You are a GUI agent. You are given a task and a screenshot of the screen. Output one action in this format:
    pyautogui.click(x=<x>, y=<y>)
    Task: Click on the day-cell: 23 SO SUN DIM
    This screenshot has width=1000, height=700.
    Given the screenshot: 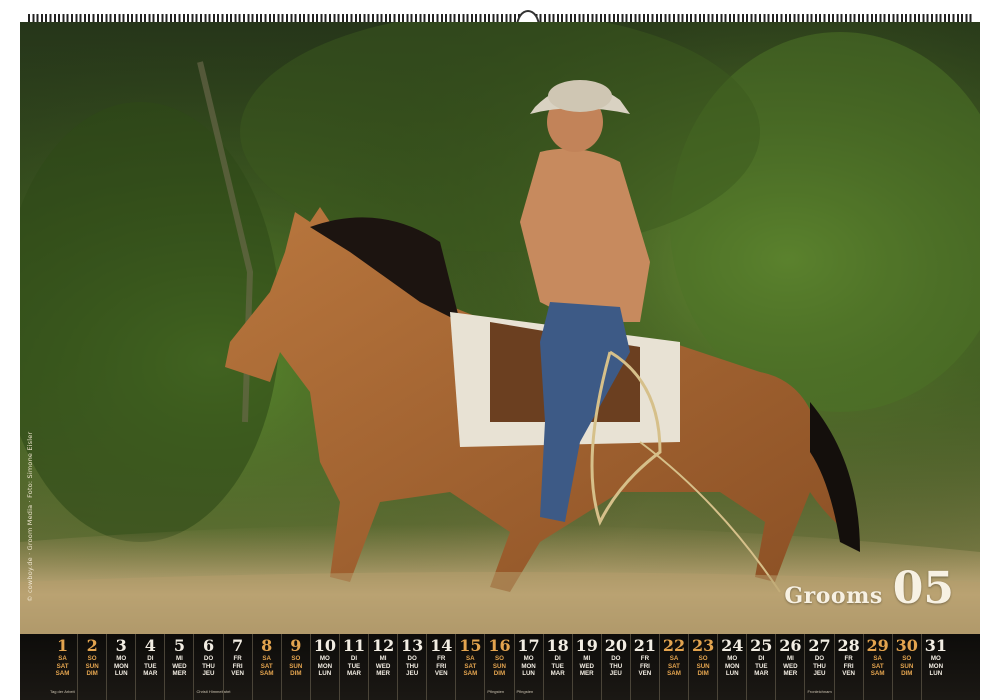 What is the action you would take?
    pyautogui.click(x=702, y=667)
    